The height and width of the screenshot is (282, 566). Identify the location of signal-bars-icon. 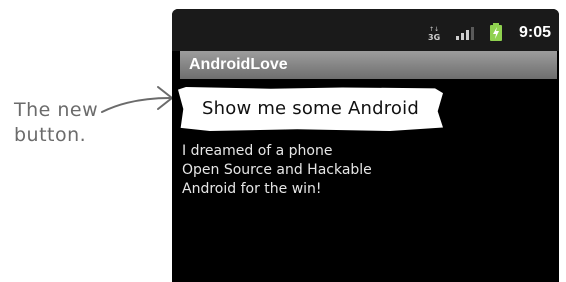
(465, 33).